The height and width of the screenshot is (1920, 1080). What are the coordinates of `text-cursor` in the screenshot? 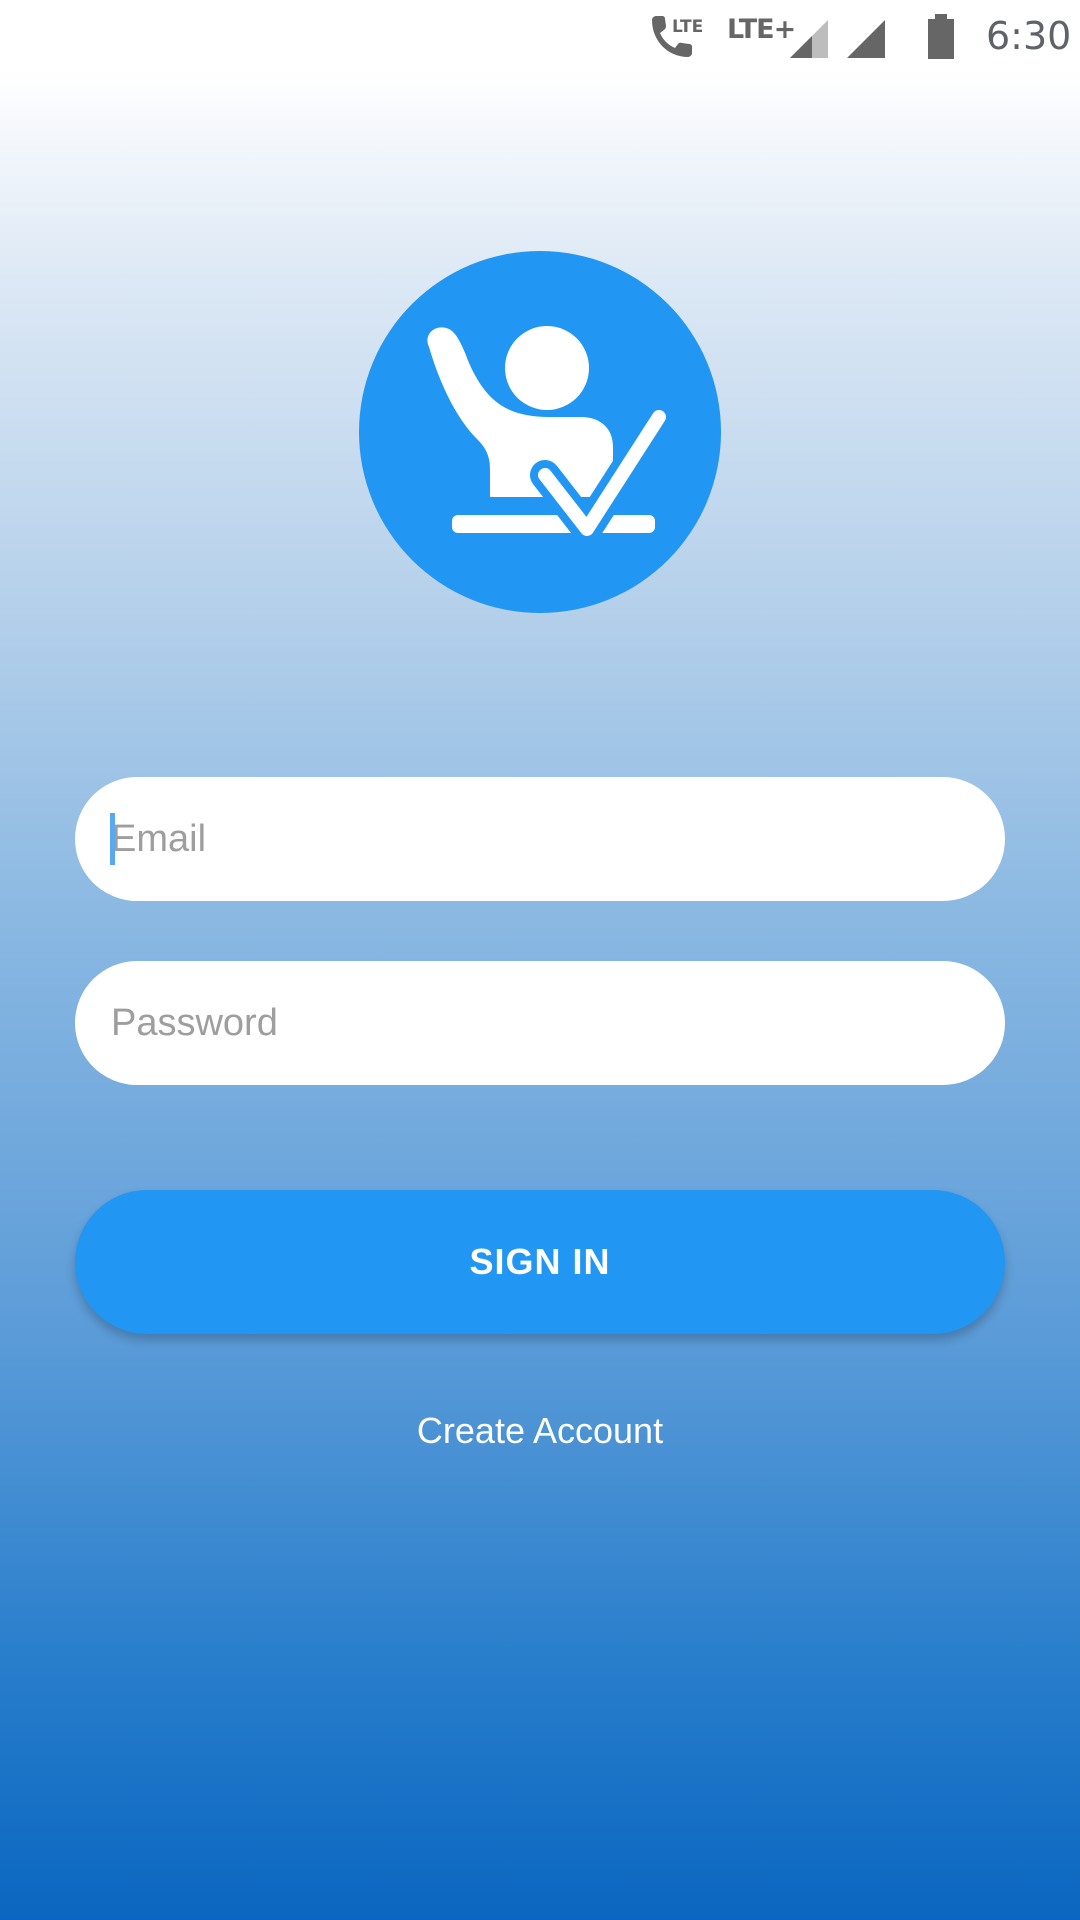 It's located at (112, 839).